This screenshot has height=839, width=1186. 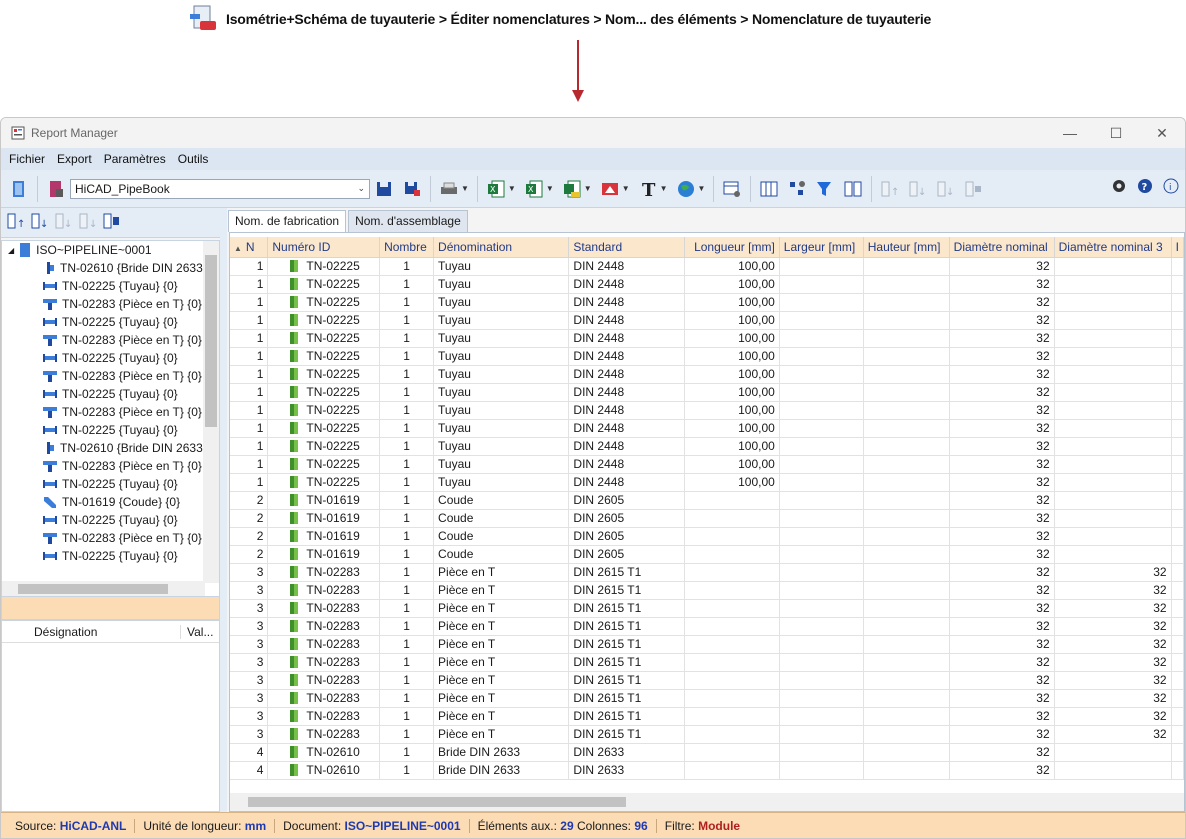 What do you see at coordinates (27, 159) in the screenshot?
I see `menu-fichier: Fichier` at bounding box center [27, 159].